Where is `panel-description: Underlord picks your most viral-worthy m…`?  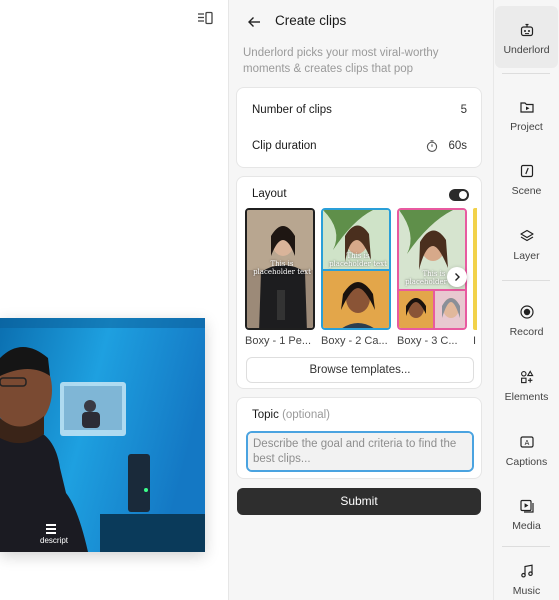
panel-description: Underlord picks your most viral-worthy m… is located at coordinates (341, 61).